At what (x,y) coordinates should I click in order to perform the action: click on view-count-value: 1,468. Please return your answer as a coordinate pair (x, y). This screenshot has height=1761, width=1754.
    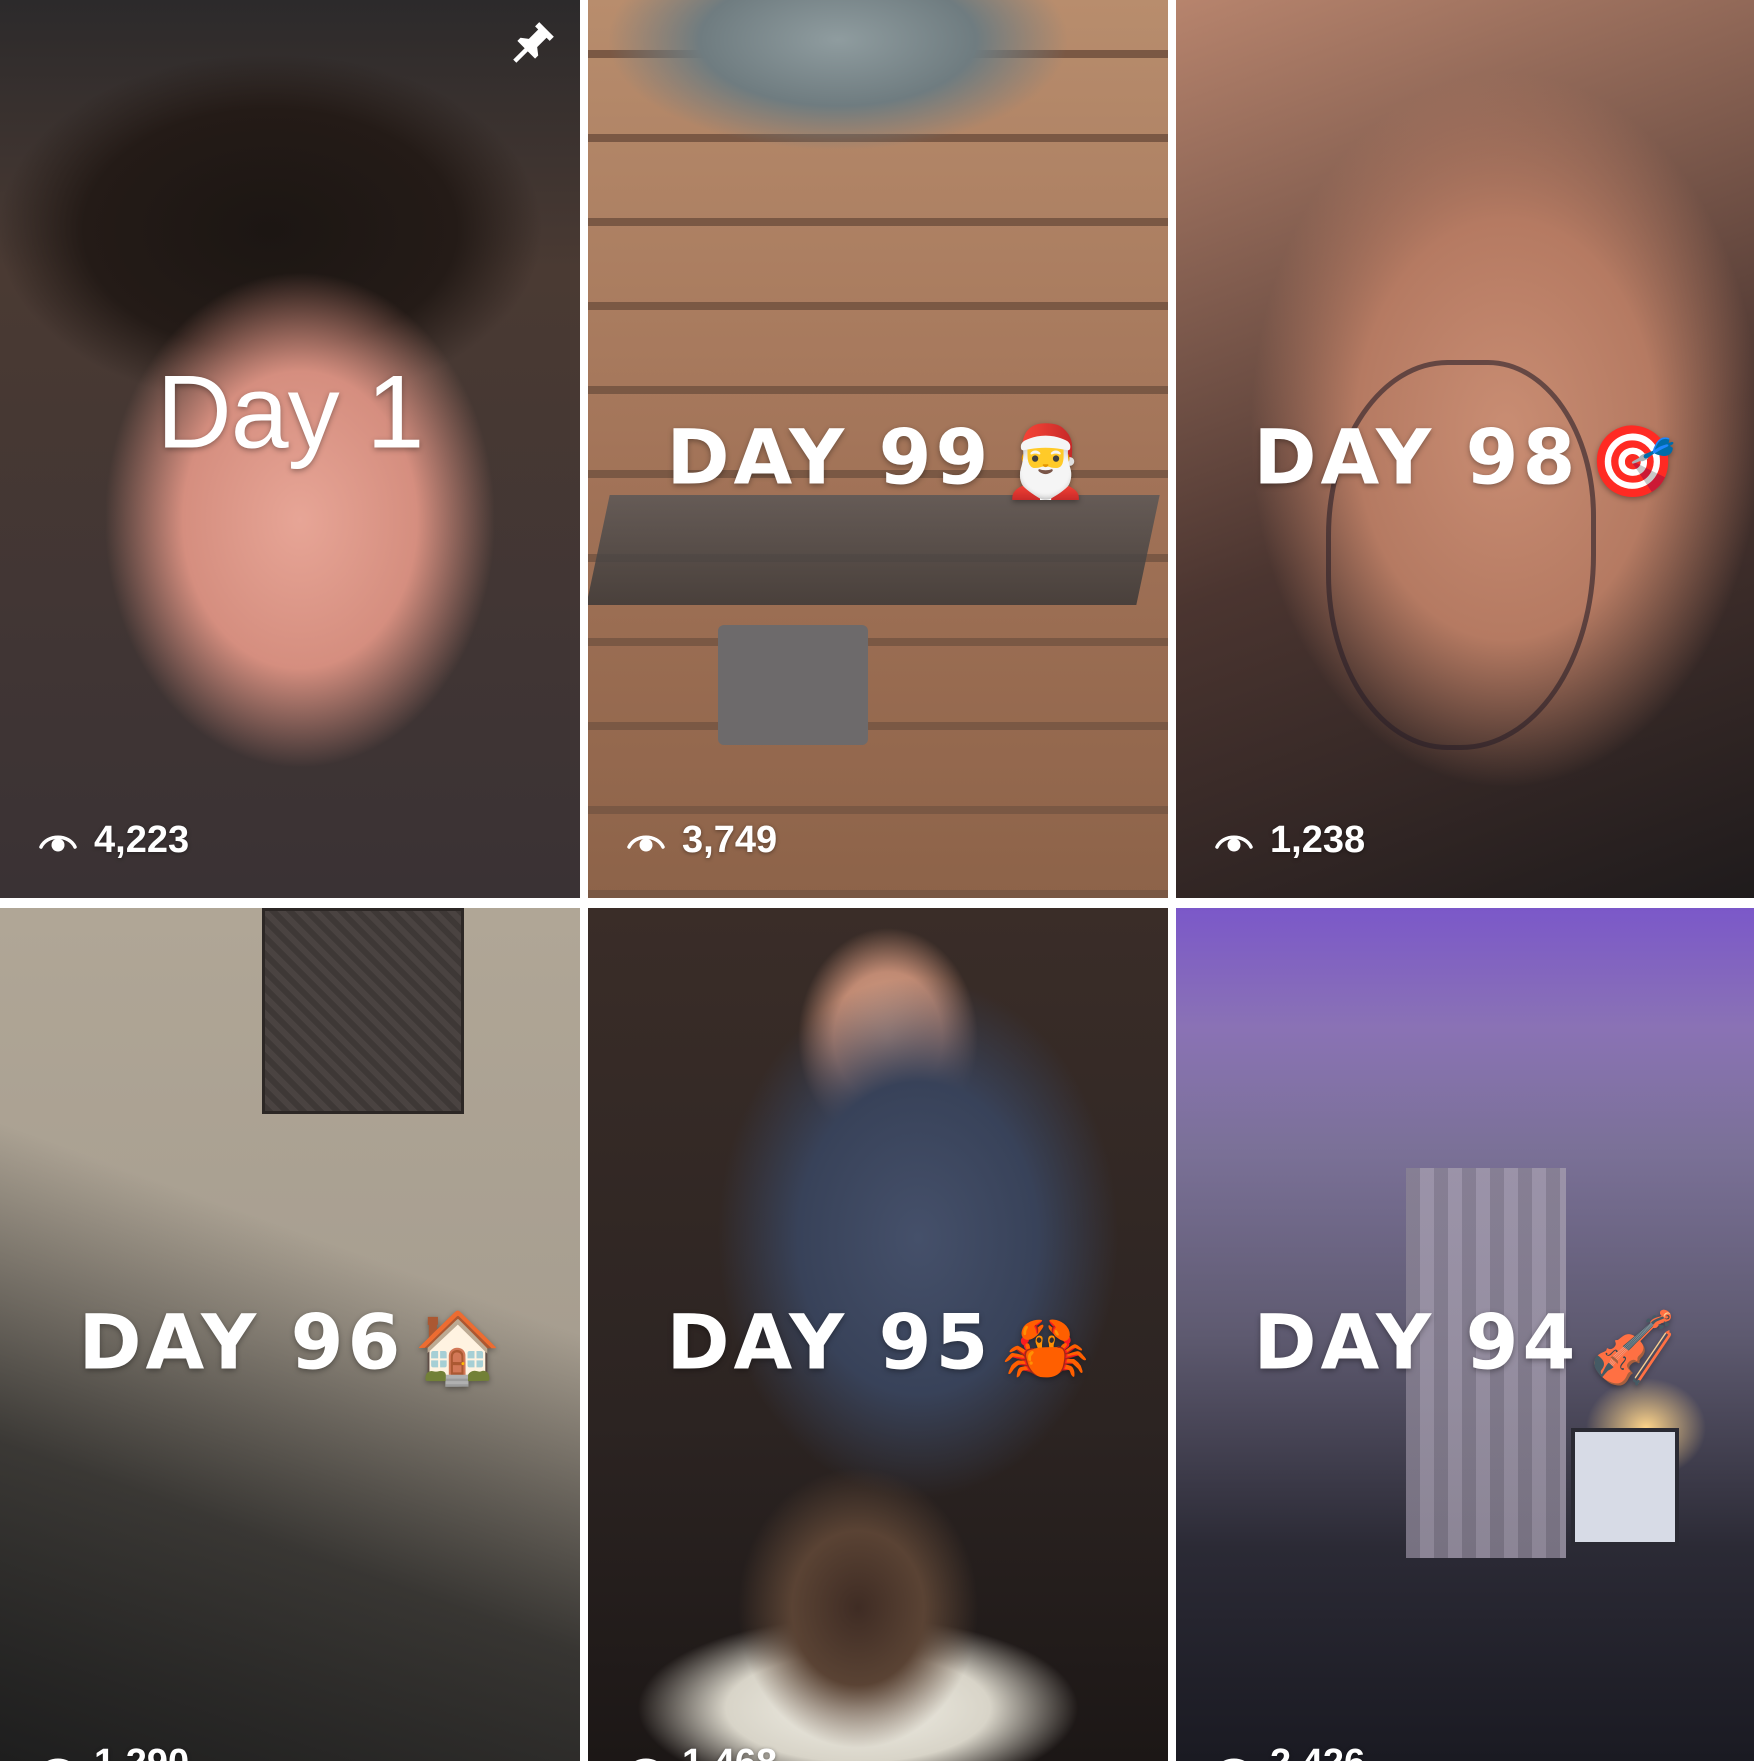
    Looking at the image, I should click on (729, 1751).